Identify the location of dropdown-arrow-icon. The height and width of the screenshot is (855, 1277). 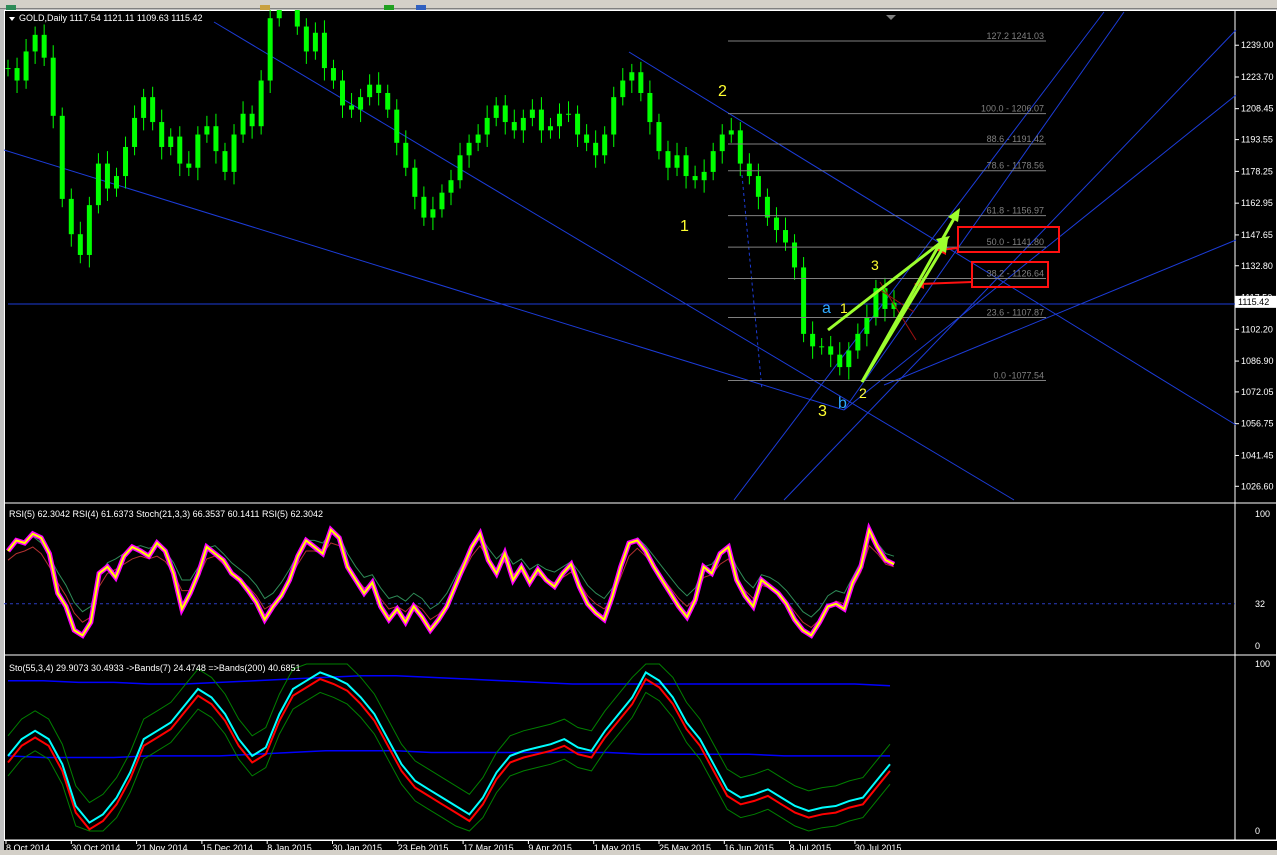
(12, 19).